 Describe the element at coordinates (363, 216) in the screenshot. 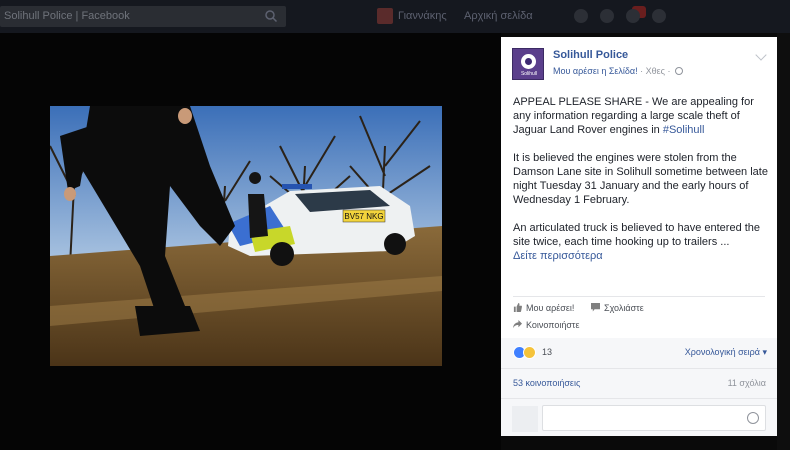

I see `license-plate-text: BV57 NKG` at that location.